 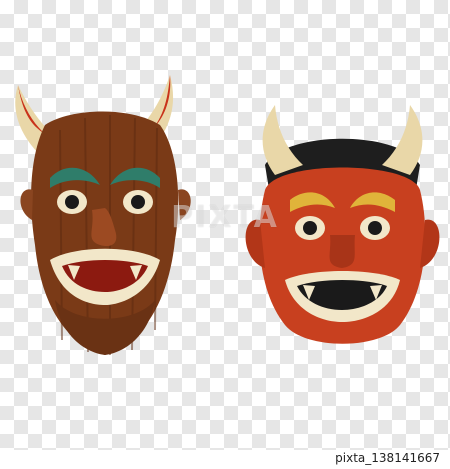 What do you see at coordinates (225, 459) in the screenshot?
I see `footer-bar: pixta_138141667` at bounding box center [225, 459].